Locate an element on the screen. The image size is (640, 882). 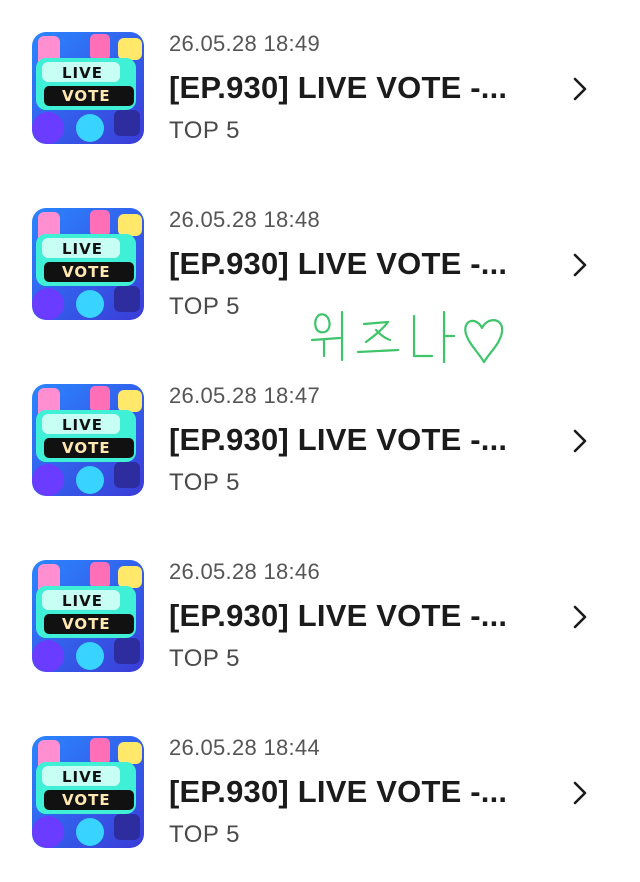
timestamp: 26.05.28 18:44 is located at coordinates (245, 747).